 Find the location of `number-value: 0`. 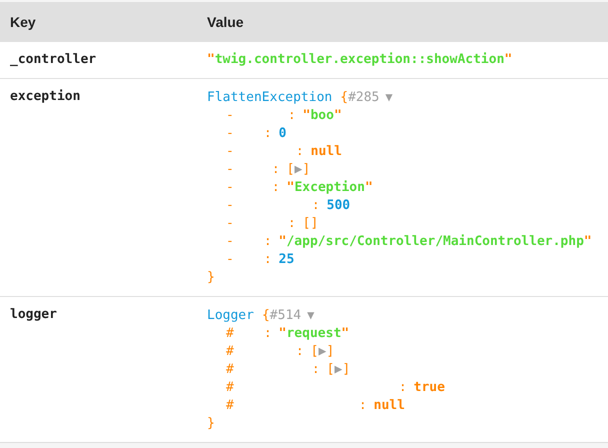

number-value: 0 is located at coordinates (282, 134).